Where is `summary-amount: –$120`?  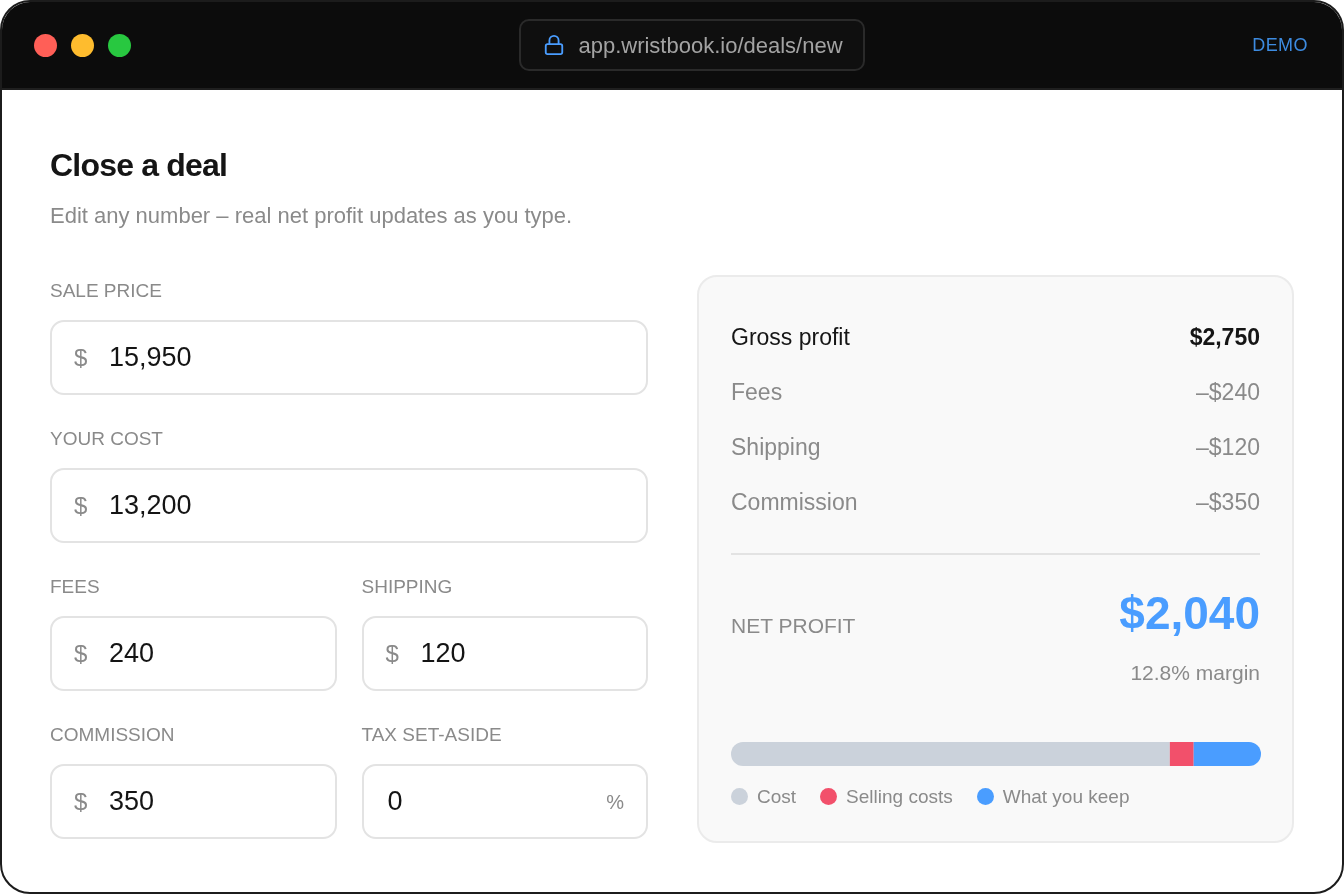
summary-amount: –$120 is located at coordinates (1228, 447).